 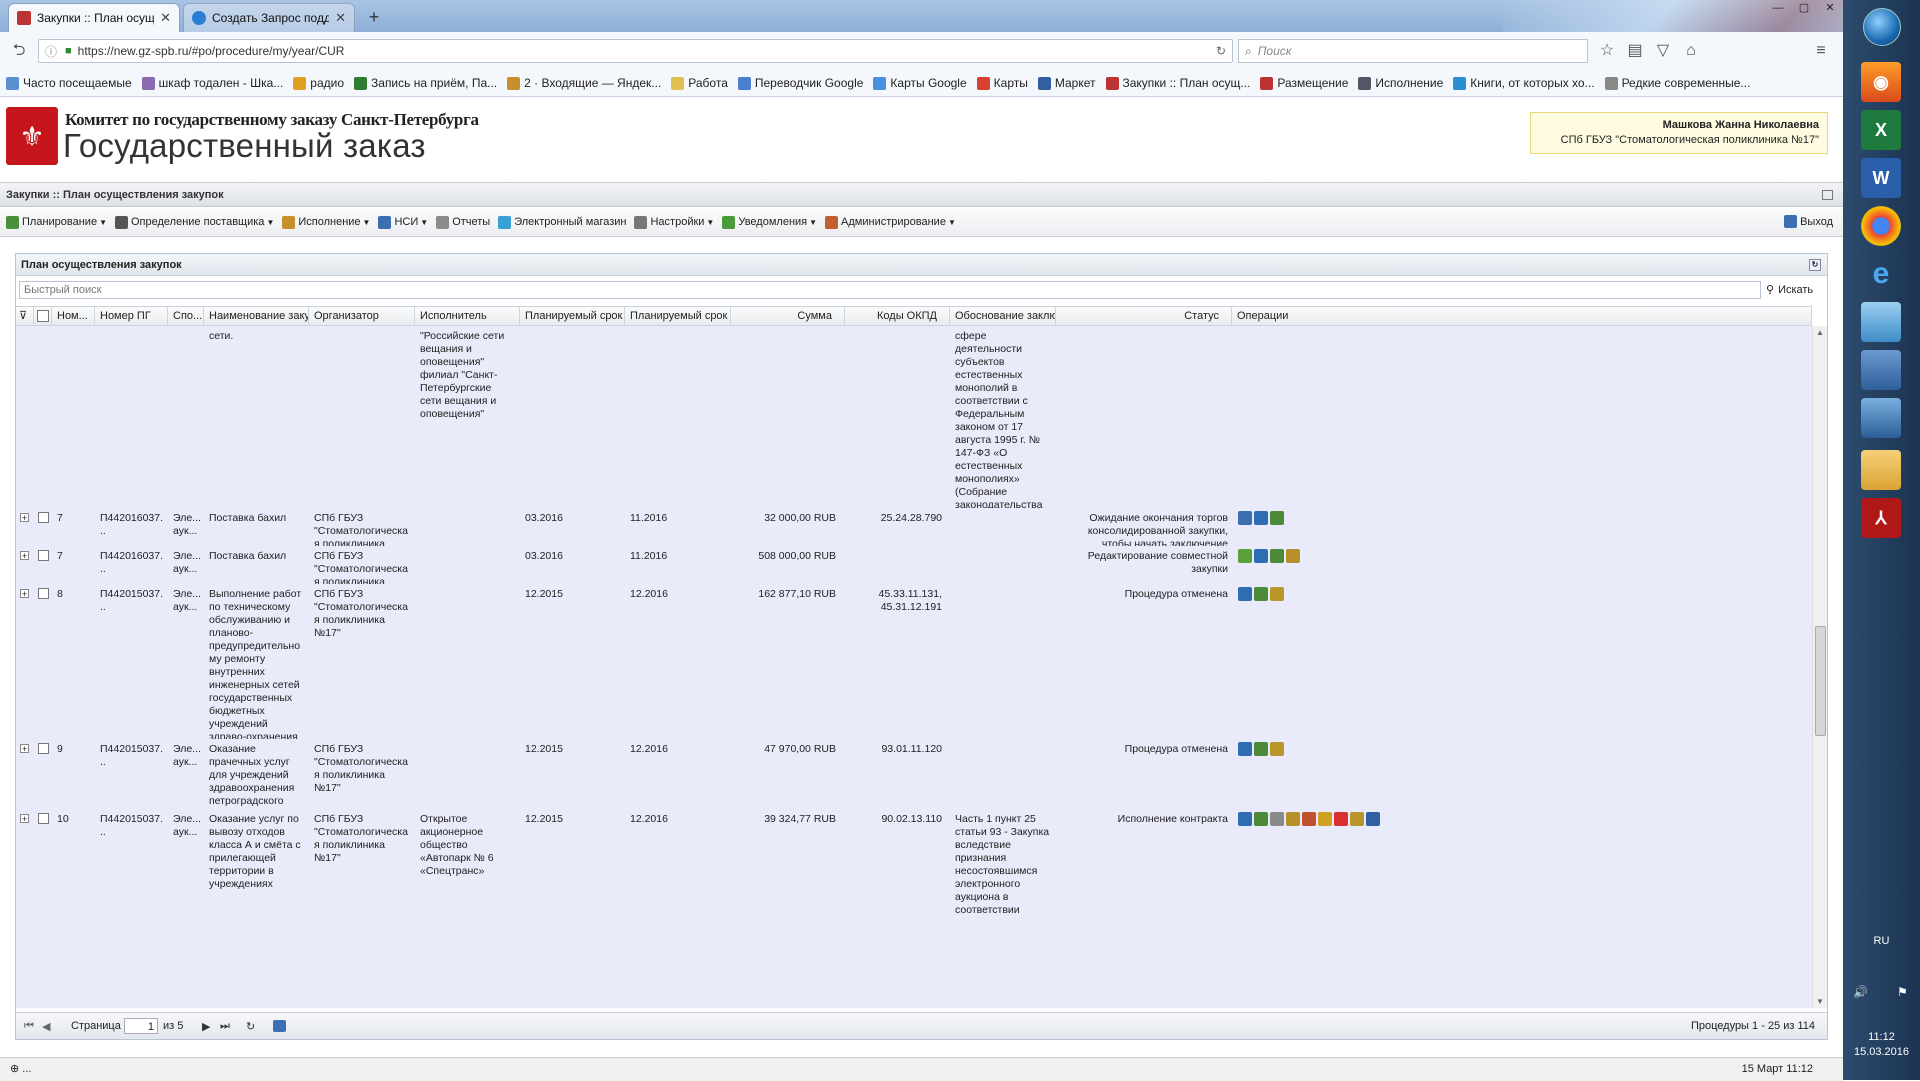 I want to click on first-page-icon: ⏮, so click(x=29, y=1026).